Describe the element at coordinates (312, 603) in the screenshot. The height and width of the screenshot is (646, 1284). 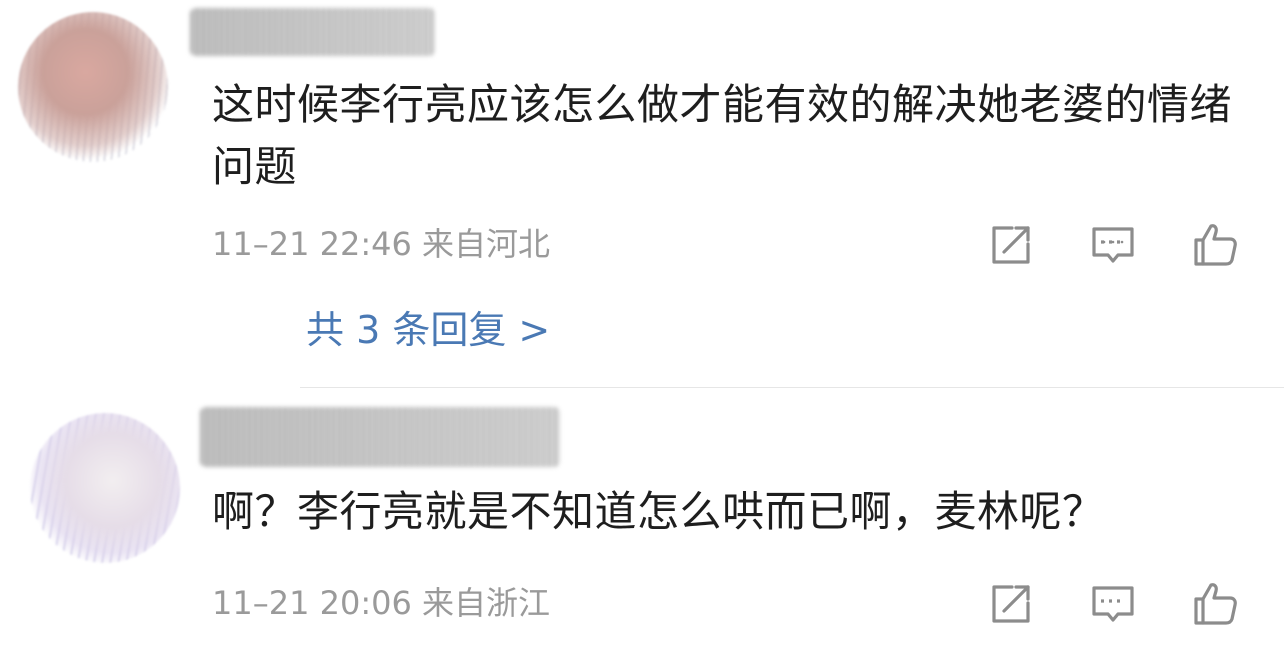
I see `comment-time: 11–21 20:06` at that location.